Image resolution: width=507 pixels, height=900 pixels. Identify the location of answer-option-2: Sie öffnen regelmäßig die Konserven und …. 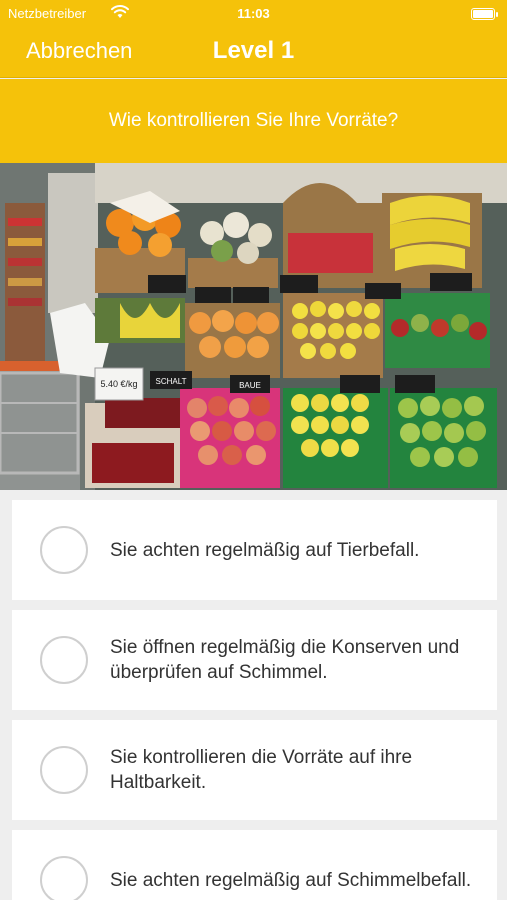
(254, 660).